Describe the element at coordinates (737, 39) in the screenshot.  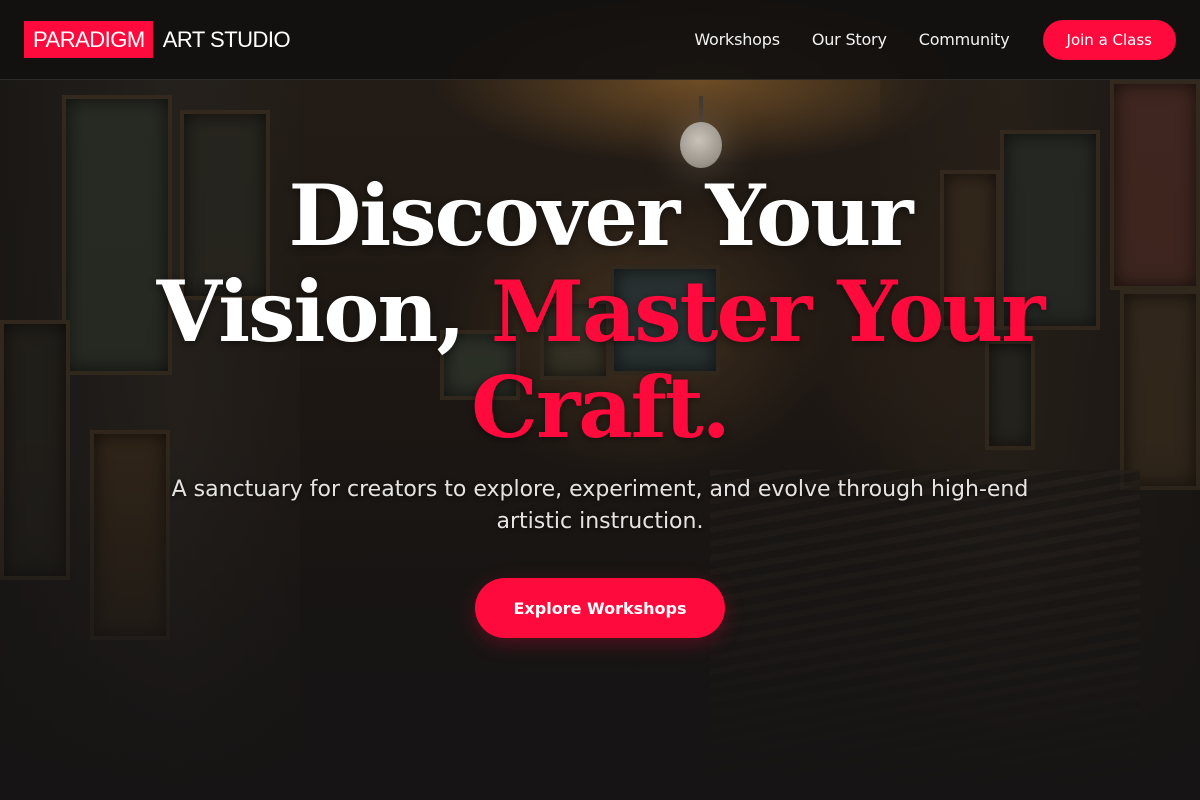
I see `nav-link-workshops: Workshops` at that location.